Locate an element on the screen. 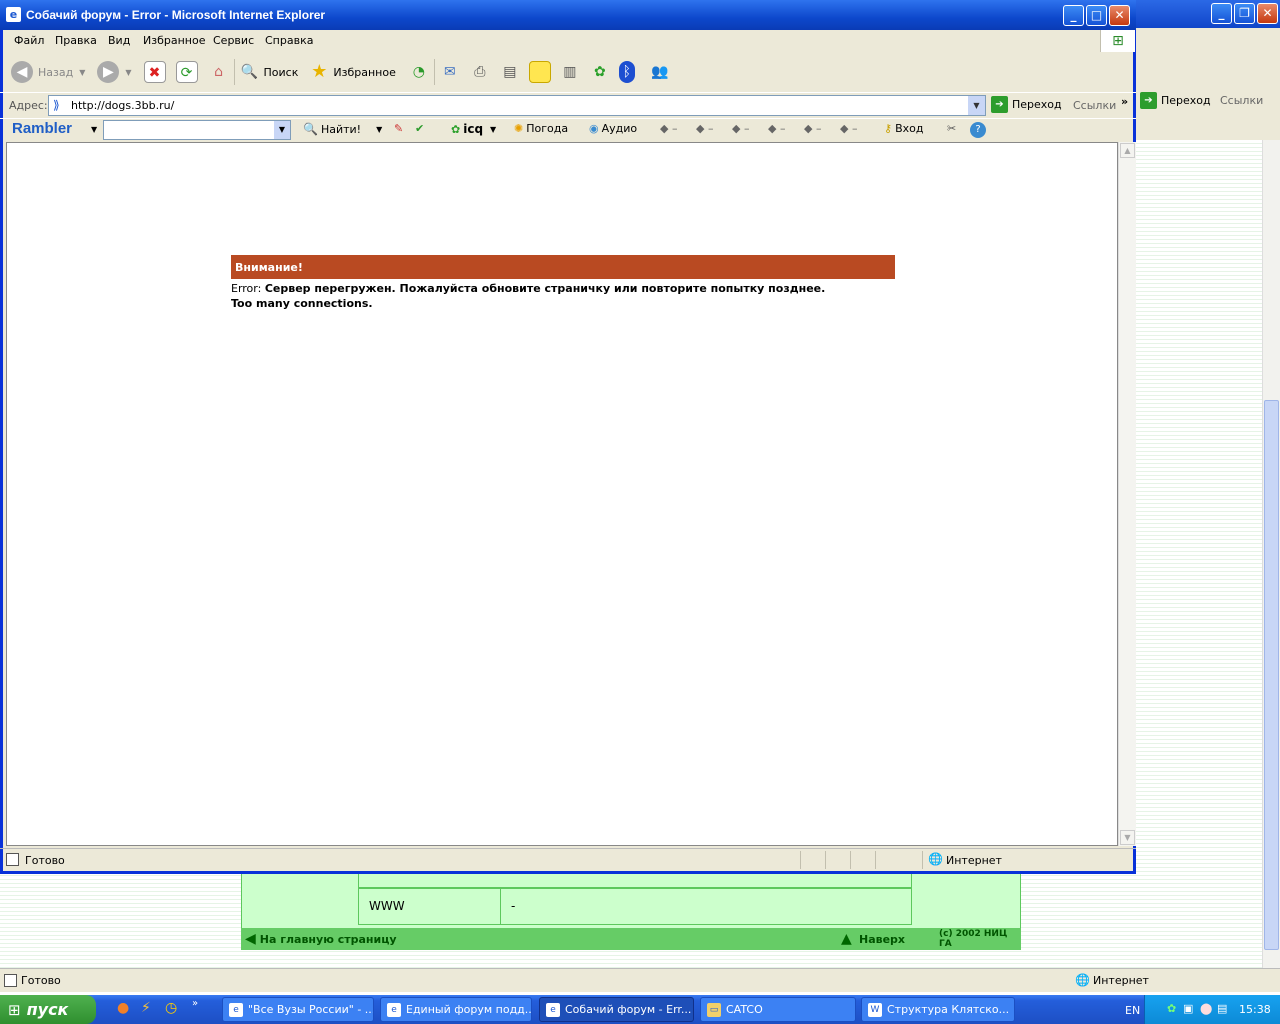  bg-go-button: ➔ Переход is located at coordinates (1175, 100).